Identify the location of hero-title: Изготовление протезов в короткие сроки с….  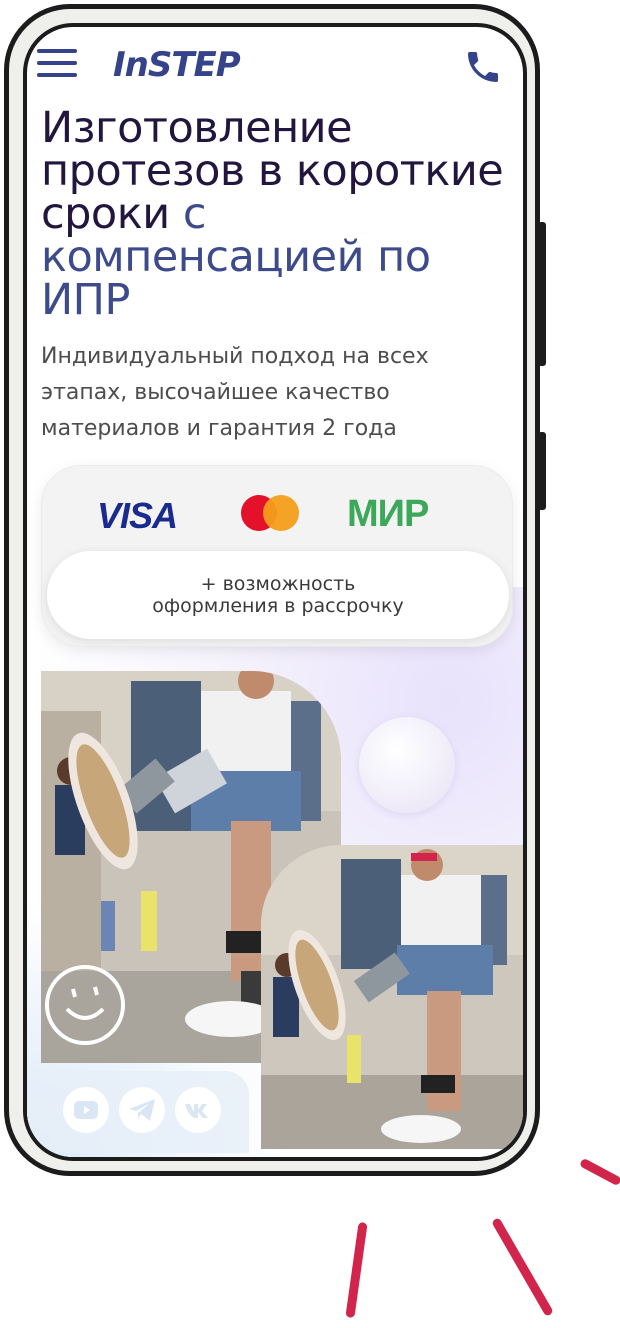
(281, 214).